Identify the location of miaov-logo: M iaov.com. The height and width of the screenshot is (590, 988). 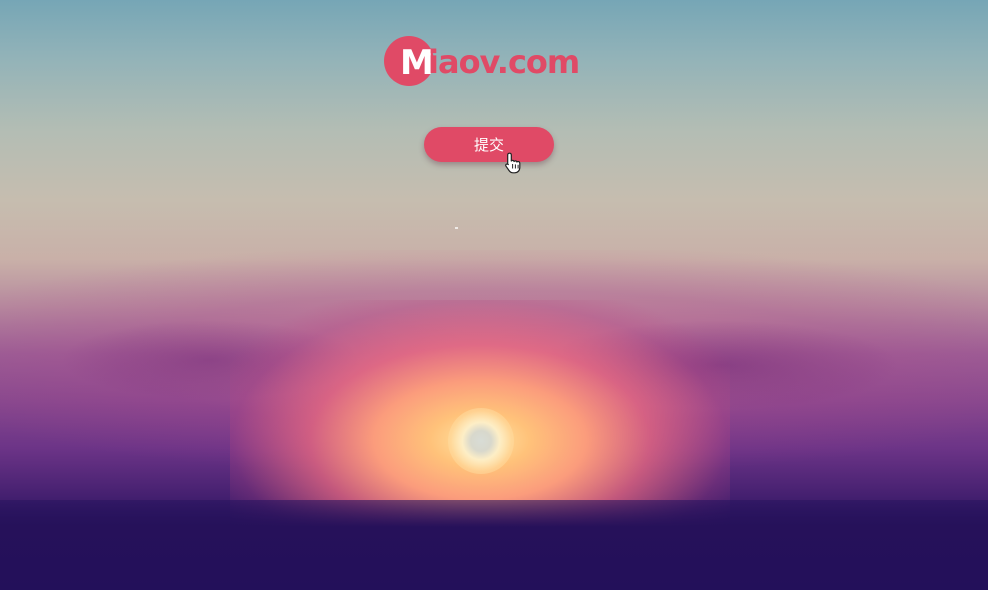
(492, 63).